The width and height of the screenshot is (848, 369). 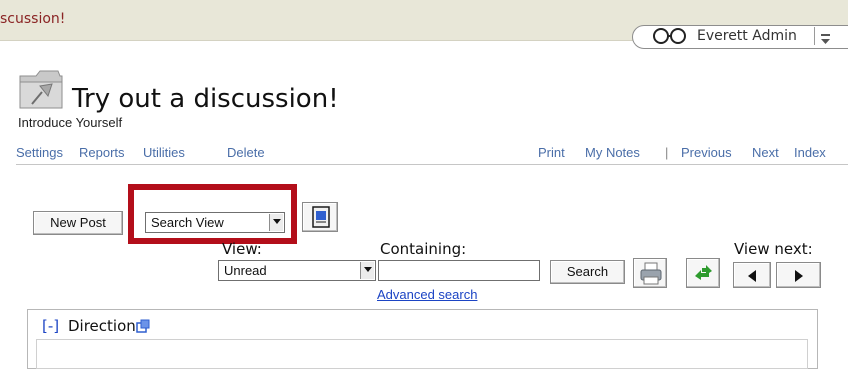 I want to click on highlight-annotation, so click(x=212, y=214).